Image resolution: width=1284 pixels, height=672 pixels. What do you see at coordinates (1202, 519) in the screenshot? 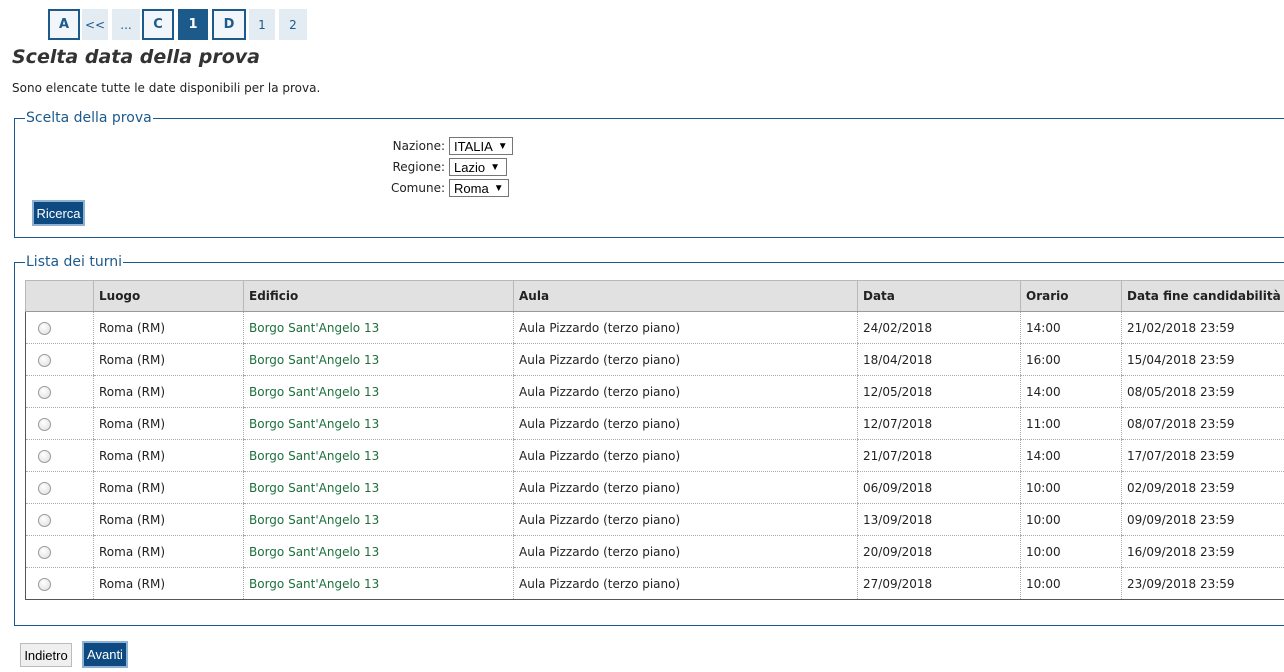
I see `cell-fine: 09/09/2018 23:59` at bounding box center [1202, 519].